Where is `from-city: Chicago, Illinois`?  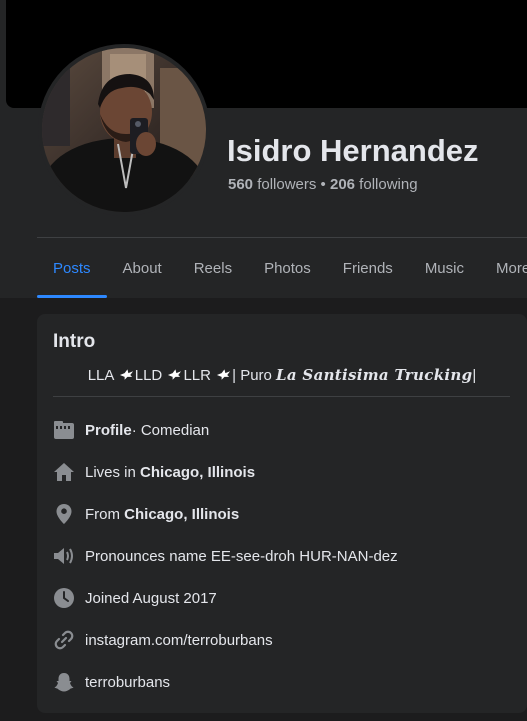
from-city: Chicago, Illinois is located at coordinates (181, 514).